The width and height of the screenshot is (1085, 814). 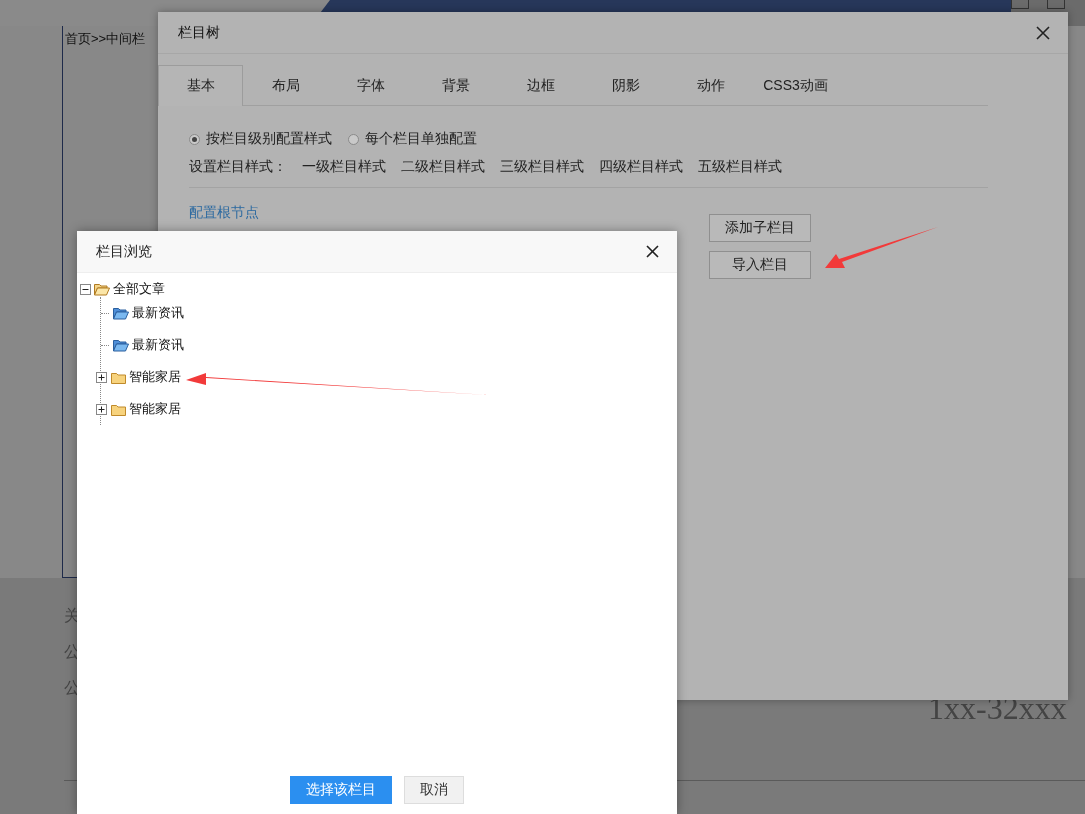 I want to click on level-style-link: 一级栏目样式, so click(x=344, y=167).